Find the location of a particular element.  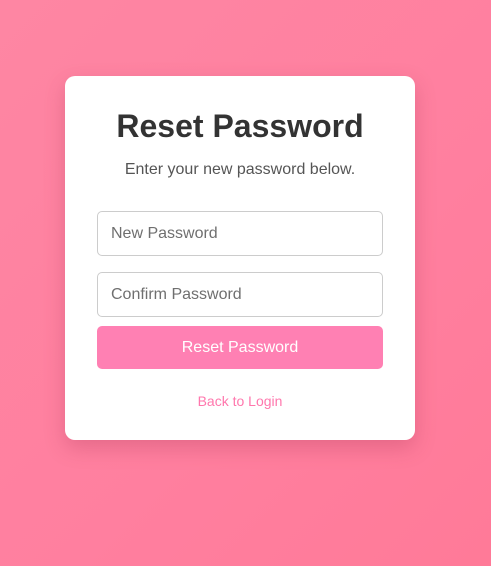

reset-password-button: Reset Password is located at coordinates (240, 347).